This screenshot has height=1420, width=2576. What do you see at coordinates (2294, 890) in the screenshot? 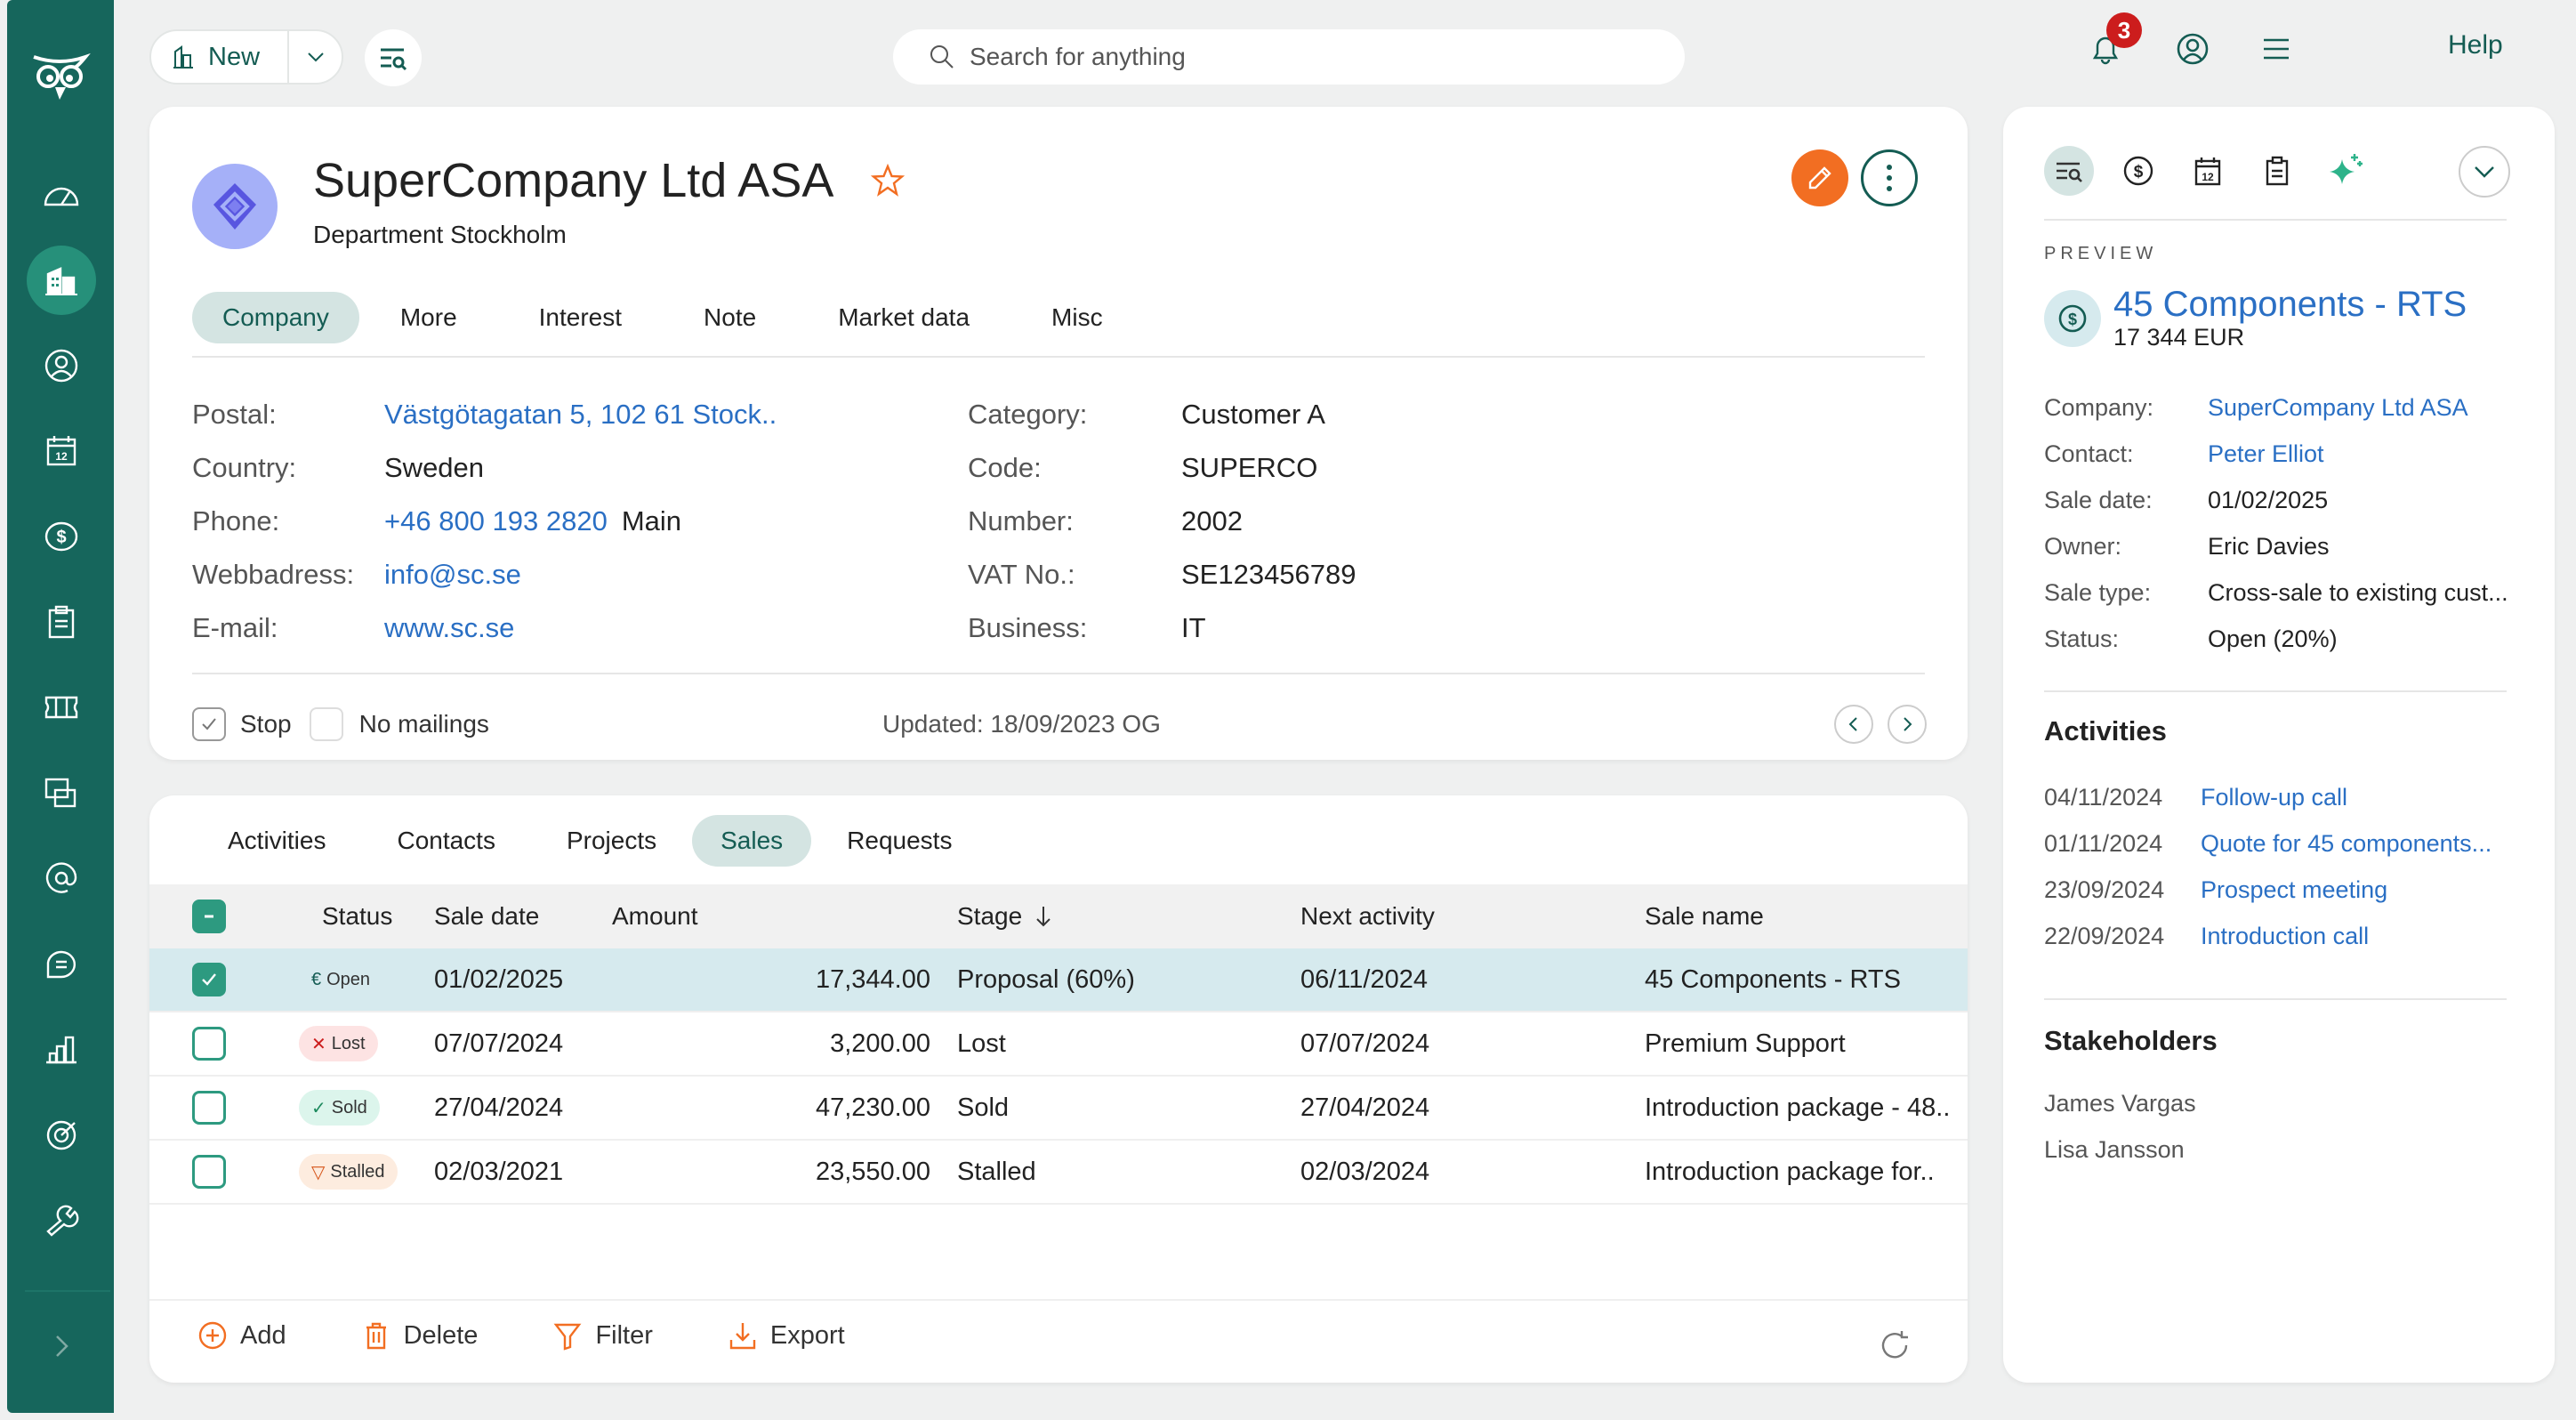
I see `activity-link: Prospect meeting` at bounding box center [2294, 890].